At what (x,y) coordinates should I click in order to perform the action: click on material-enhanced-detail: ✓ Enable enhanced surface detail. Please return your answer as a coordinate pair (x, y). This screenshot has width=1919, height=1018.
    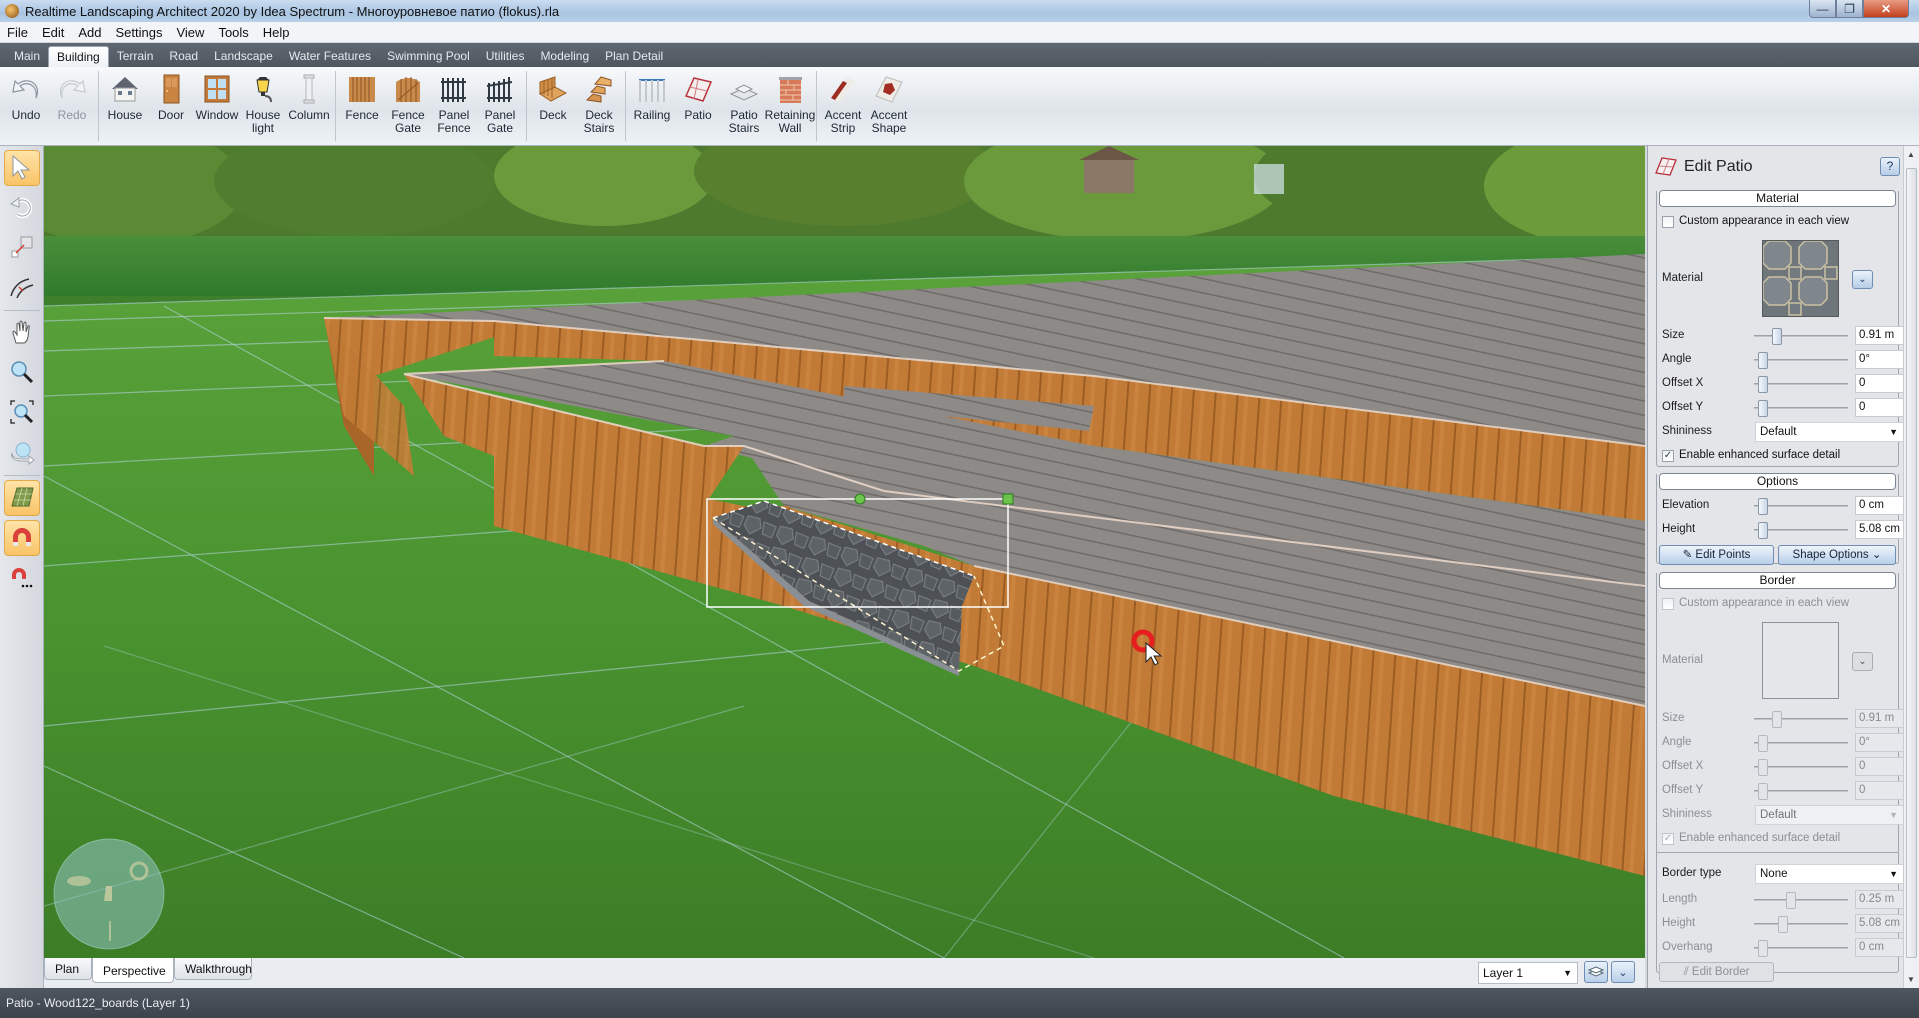
    Looking at the image, I should click on (1778, 457).